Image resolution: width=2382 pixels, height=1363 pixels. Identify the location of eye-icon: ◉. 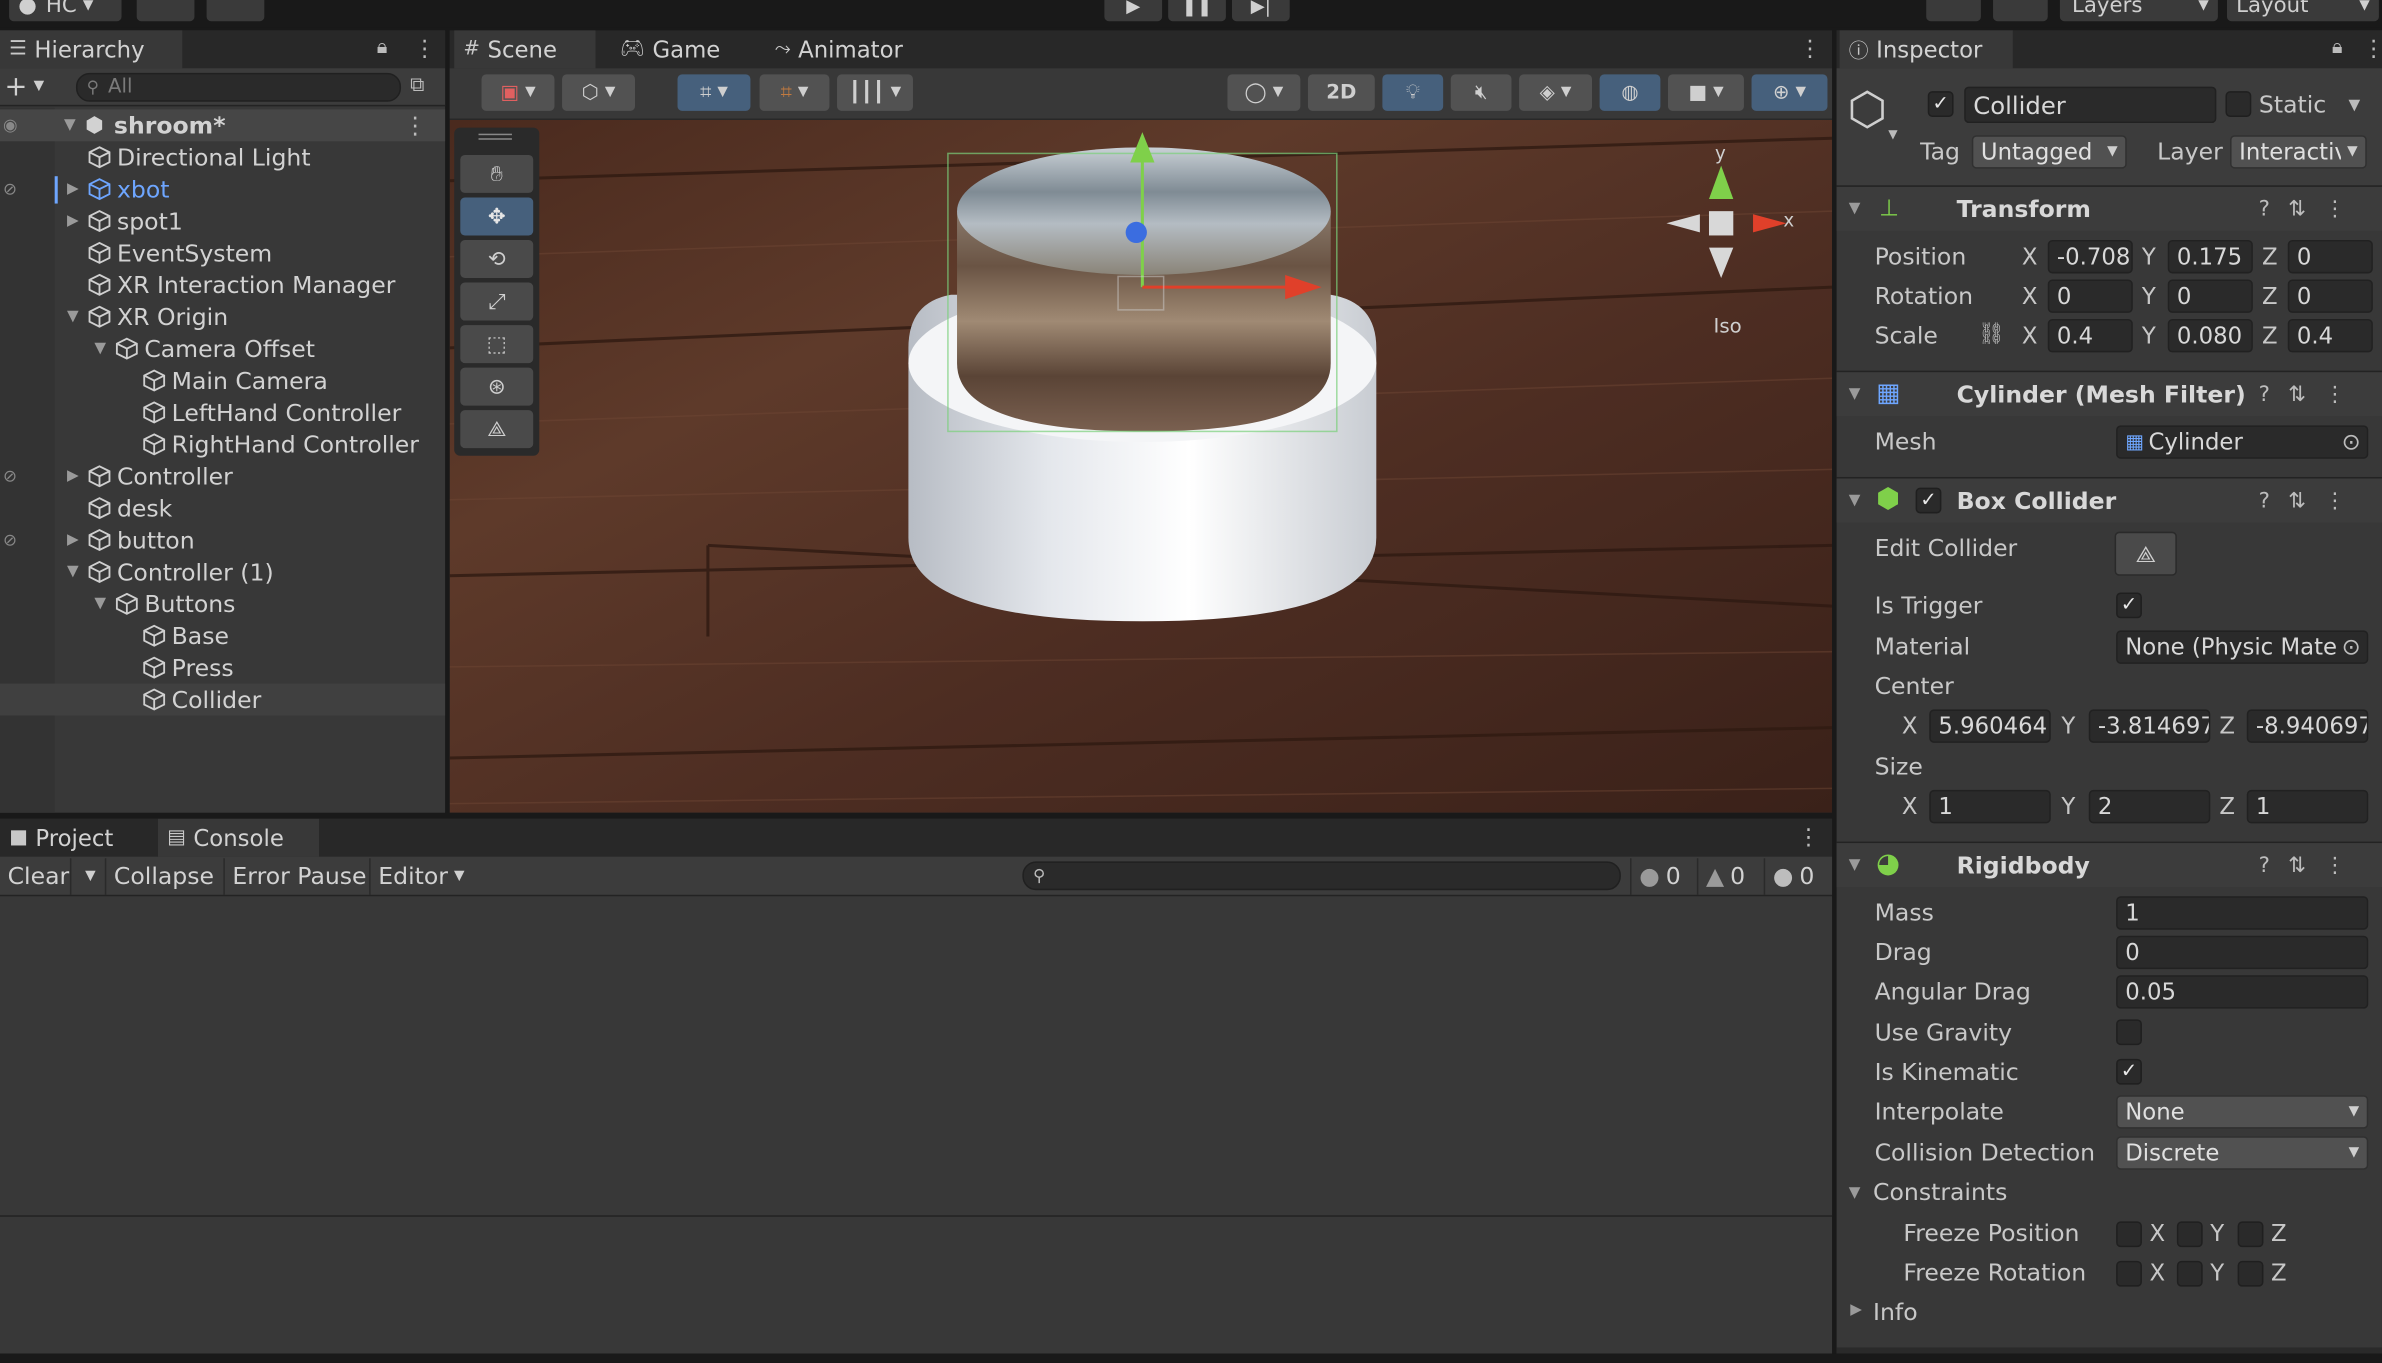
(10, 125).